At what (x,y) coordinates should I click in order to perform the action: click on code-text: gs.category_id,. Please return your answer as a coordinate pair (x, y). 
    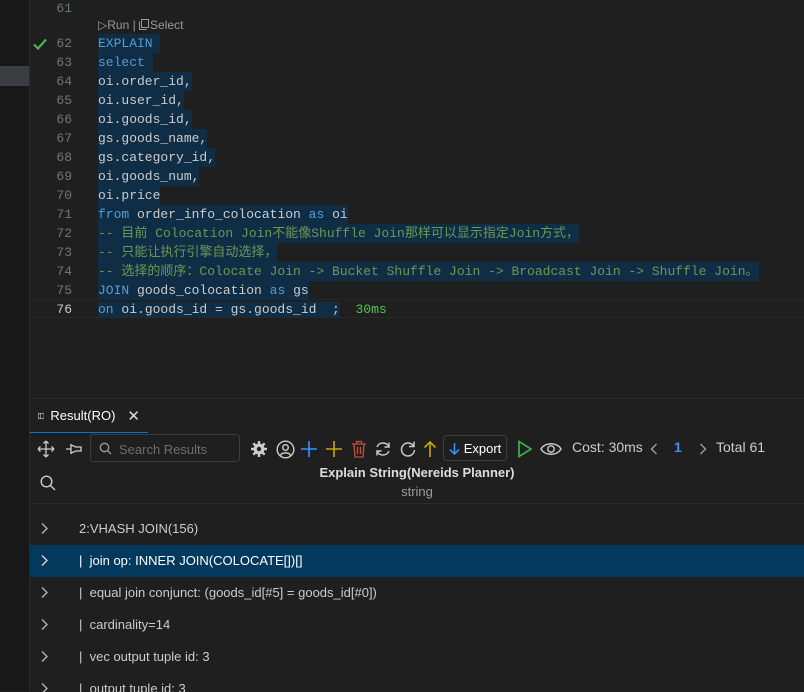
    Looking at the image, I should click on (157, 157).